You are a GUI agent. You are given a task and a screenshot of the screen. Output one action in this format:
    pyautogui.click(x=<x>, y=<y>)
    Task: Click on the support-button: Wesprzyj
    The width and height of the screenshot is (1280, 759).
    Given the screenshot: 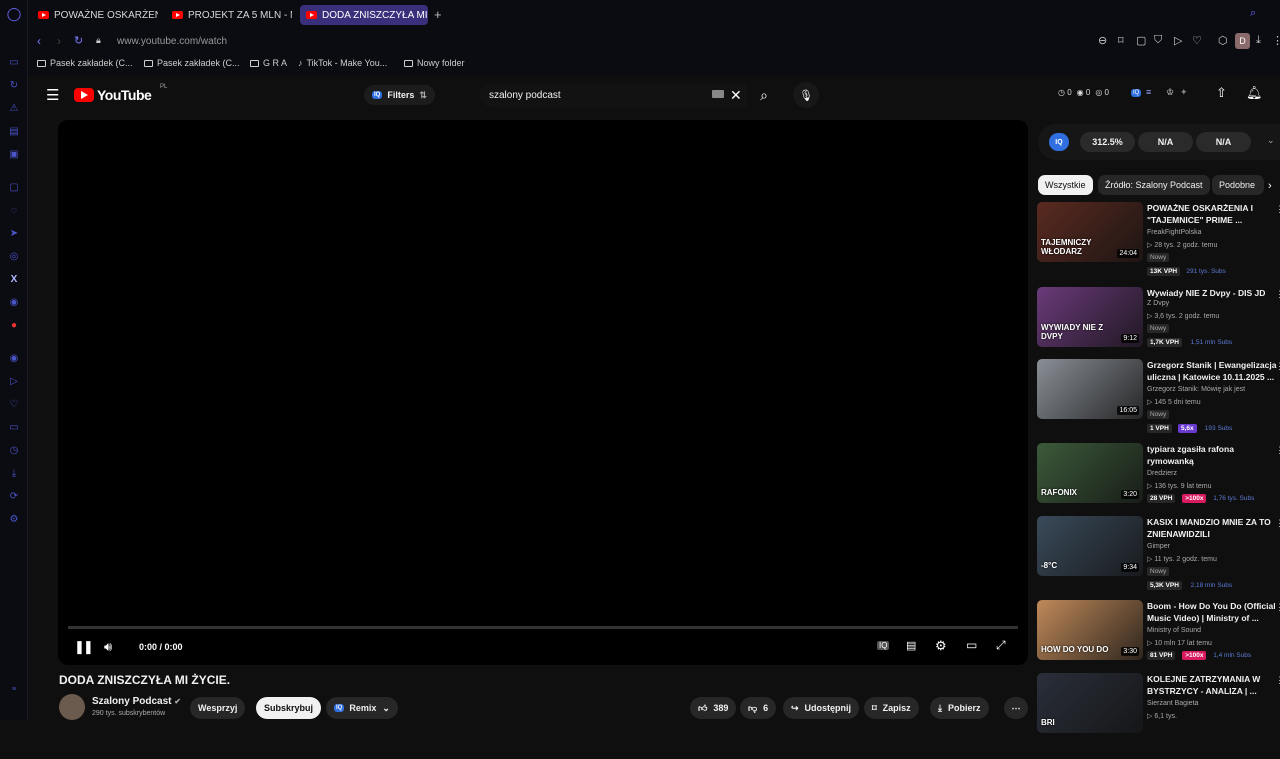 What is the action you would take?
    pyautogui.click(x=218, y=708)
    